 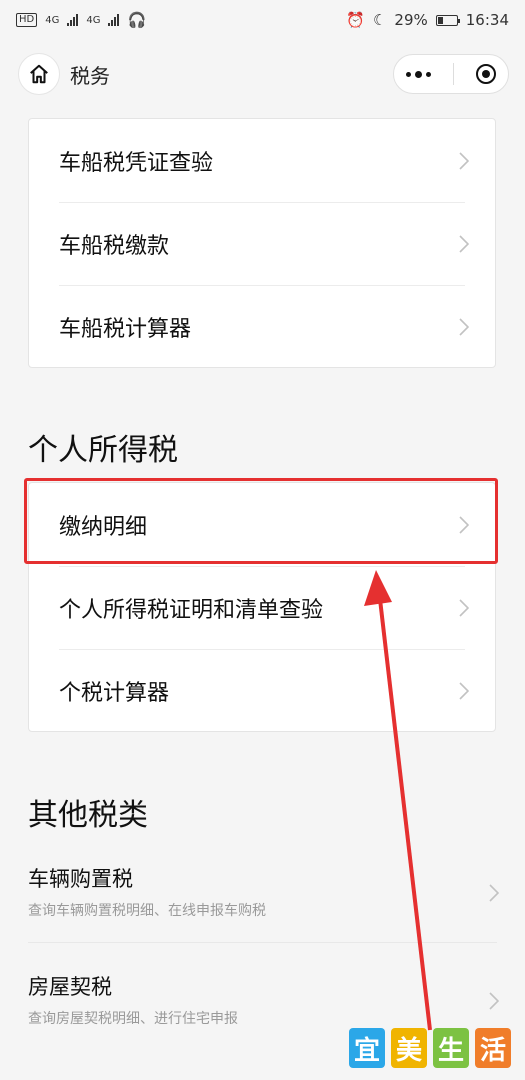 I want to click on menu-item-vehicle-tax-calculator: 车船税计算器, so click(x=262, y=326).